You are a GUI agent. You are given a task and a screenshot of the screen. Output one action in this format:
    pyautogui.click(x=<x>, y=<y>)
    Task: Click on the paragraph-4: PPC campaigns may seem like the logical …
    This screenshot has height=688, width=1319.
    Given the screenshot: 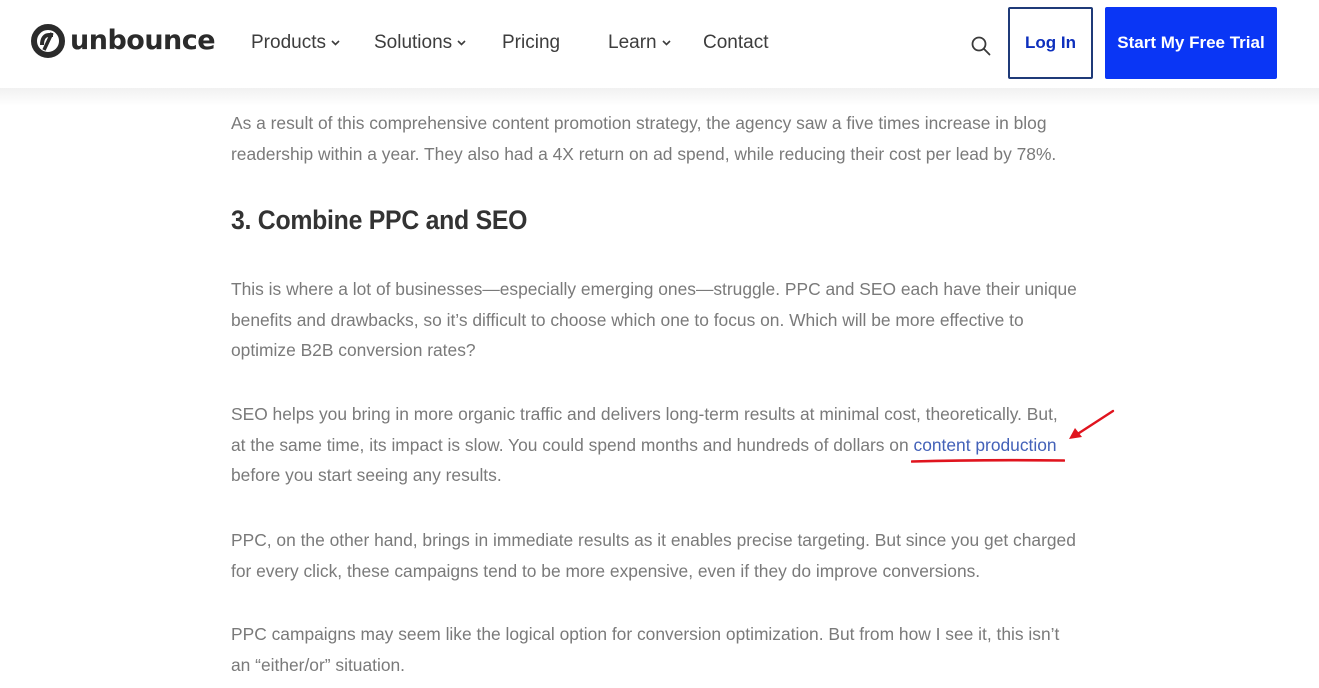 What is the action you would take?
    pyautogui.click(x=645, y=649)
    